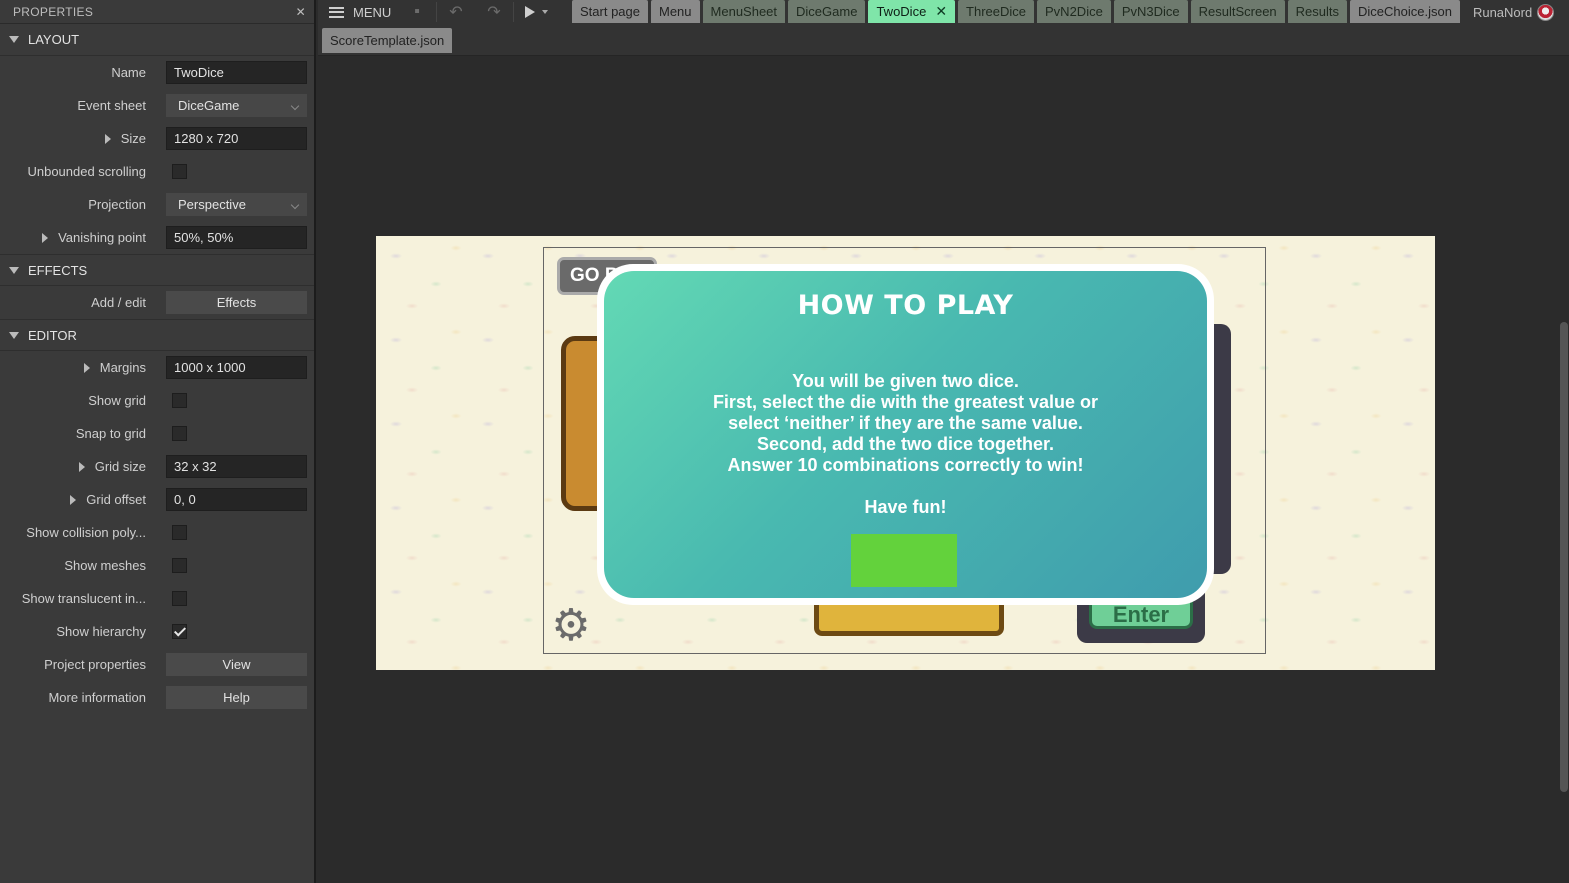 The height and width of the screenshot is (883, 1569). Describe the element at coordinates (536, 12) in the screenshot. I see `play-icon` at that location.